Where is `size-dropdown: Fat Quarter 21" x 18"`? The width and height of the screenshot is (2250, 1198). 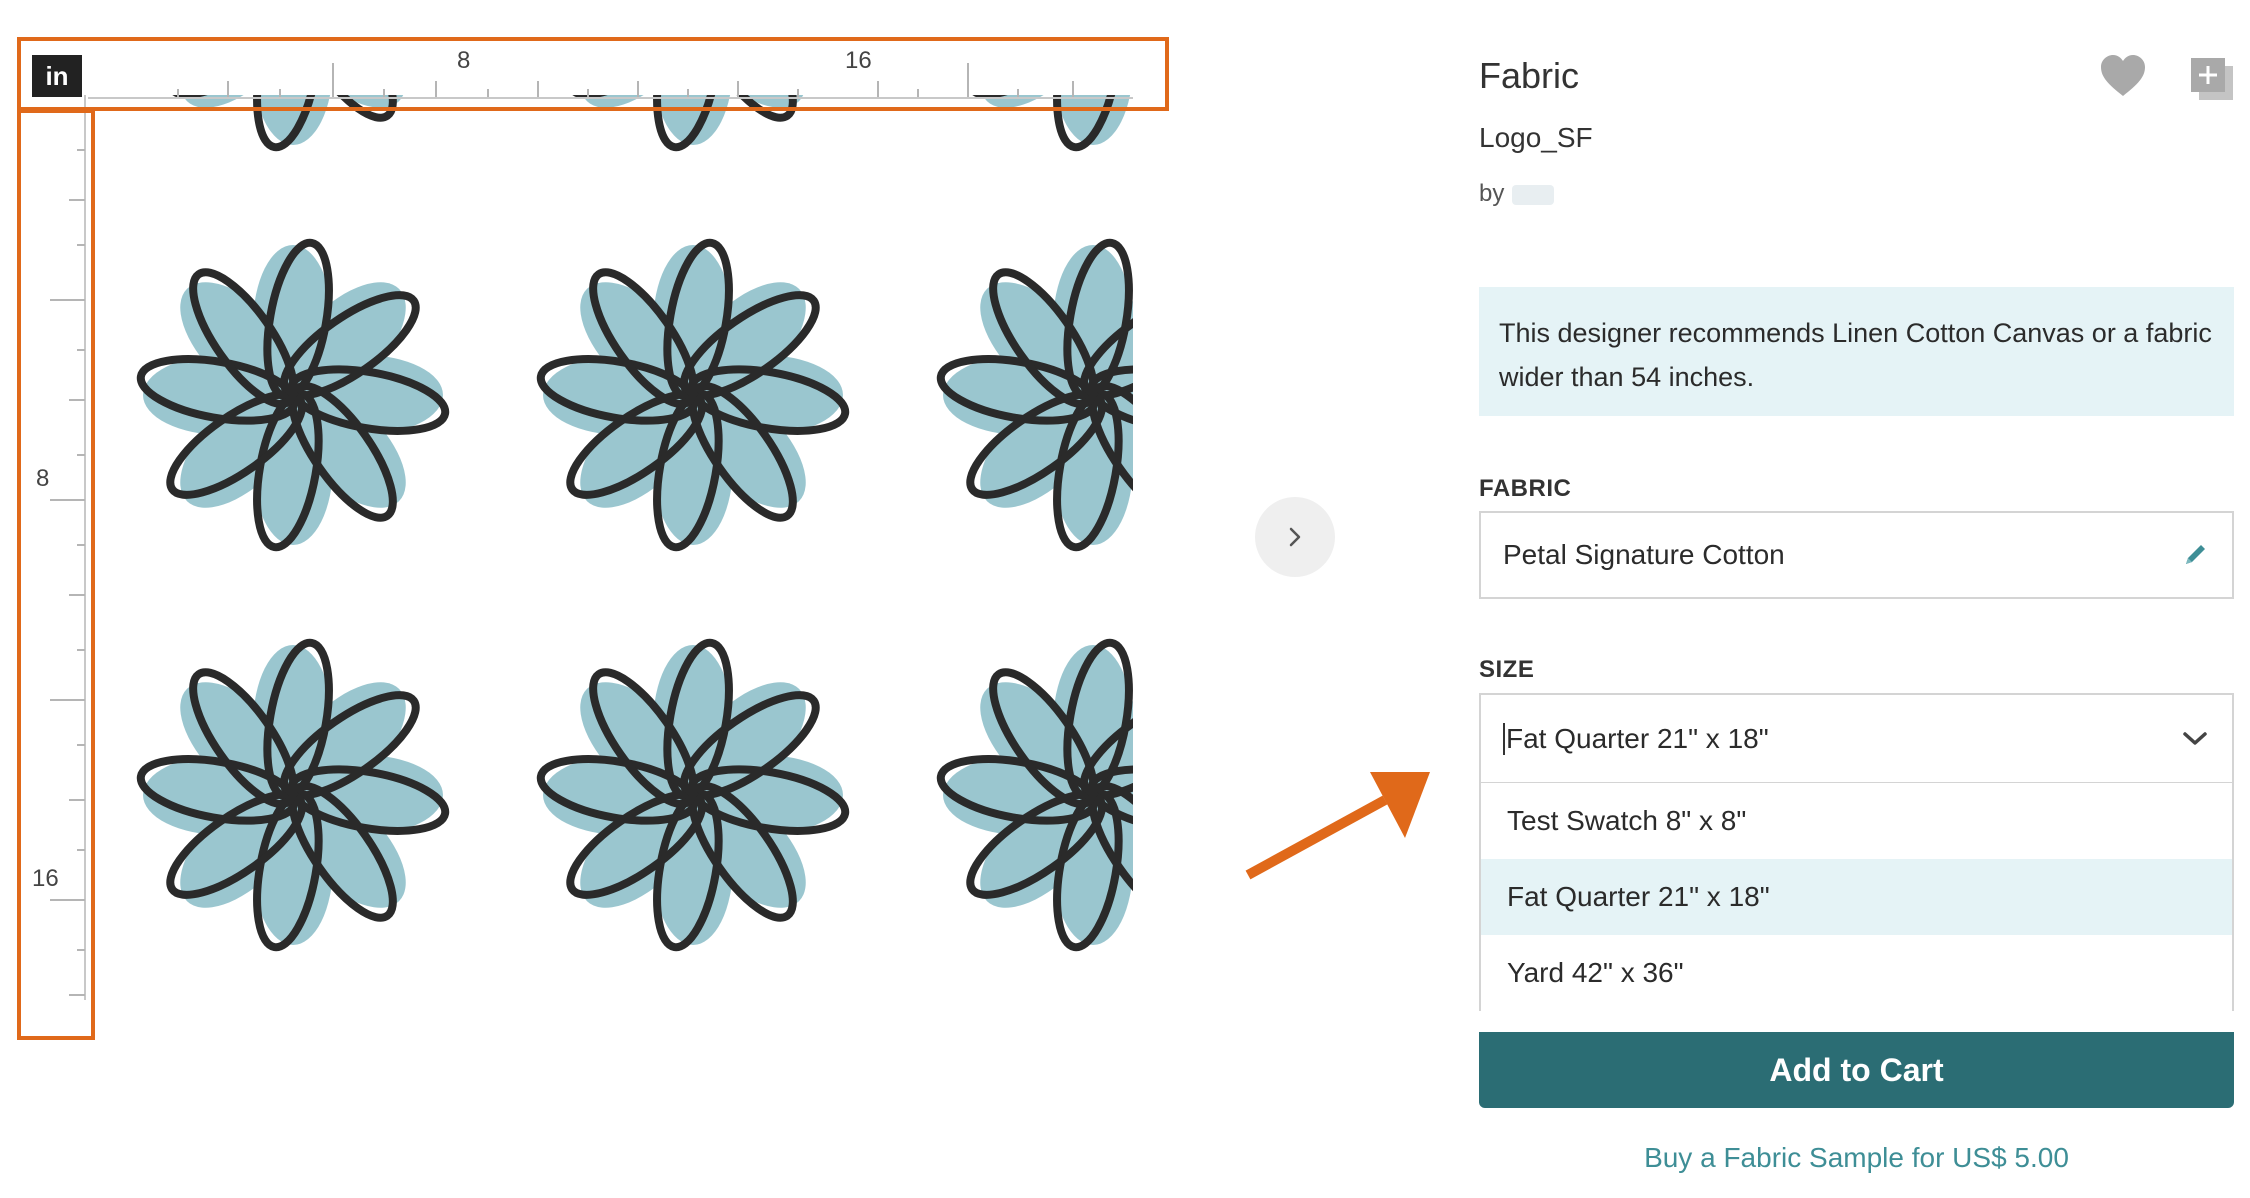 size-dropdown: Fat Quarter 21" x 18" is located at coordinates (1856, 738).